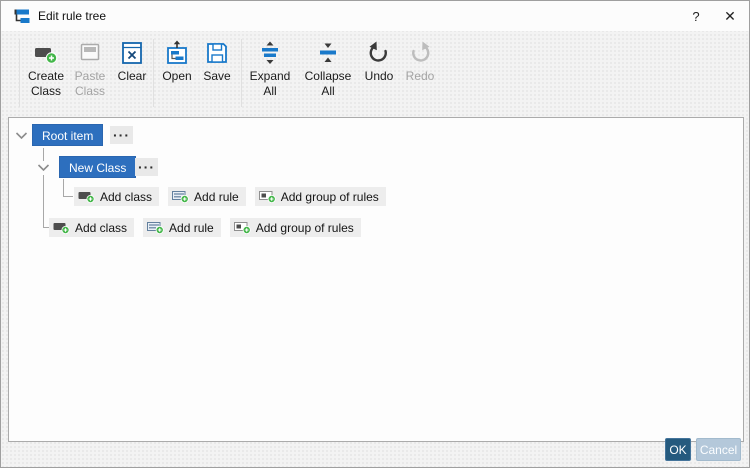  I want to click on toolbar-label: Expand All, so click(270, 83).